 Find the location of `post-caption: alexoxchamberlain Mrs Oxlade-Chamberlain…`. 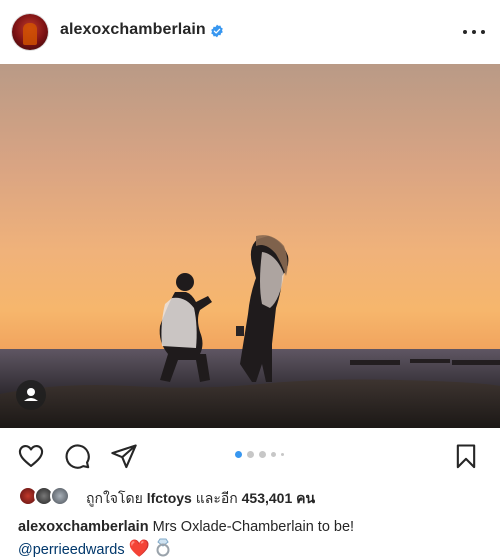

post-caption: alexoxchamberlain Mrs Oxlade-Chamberlain… is located at coordinates (253, 537).